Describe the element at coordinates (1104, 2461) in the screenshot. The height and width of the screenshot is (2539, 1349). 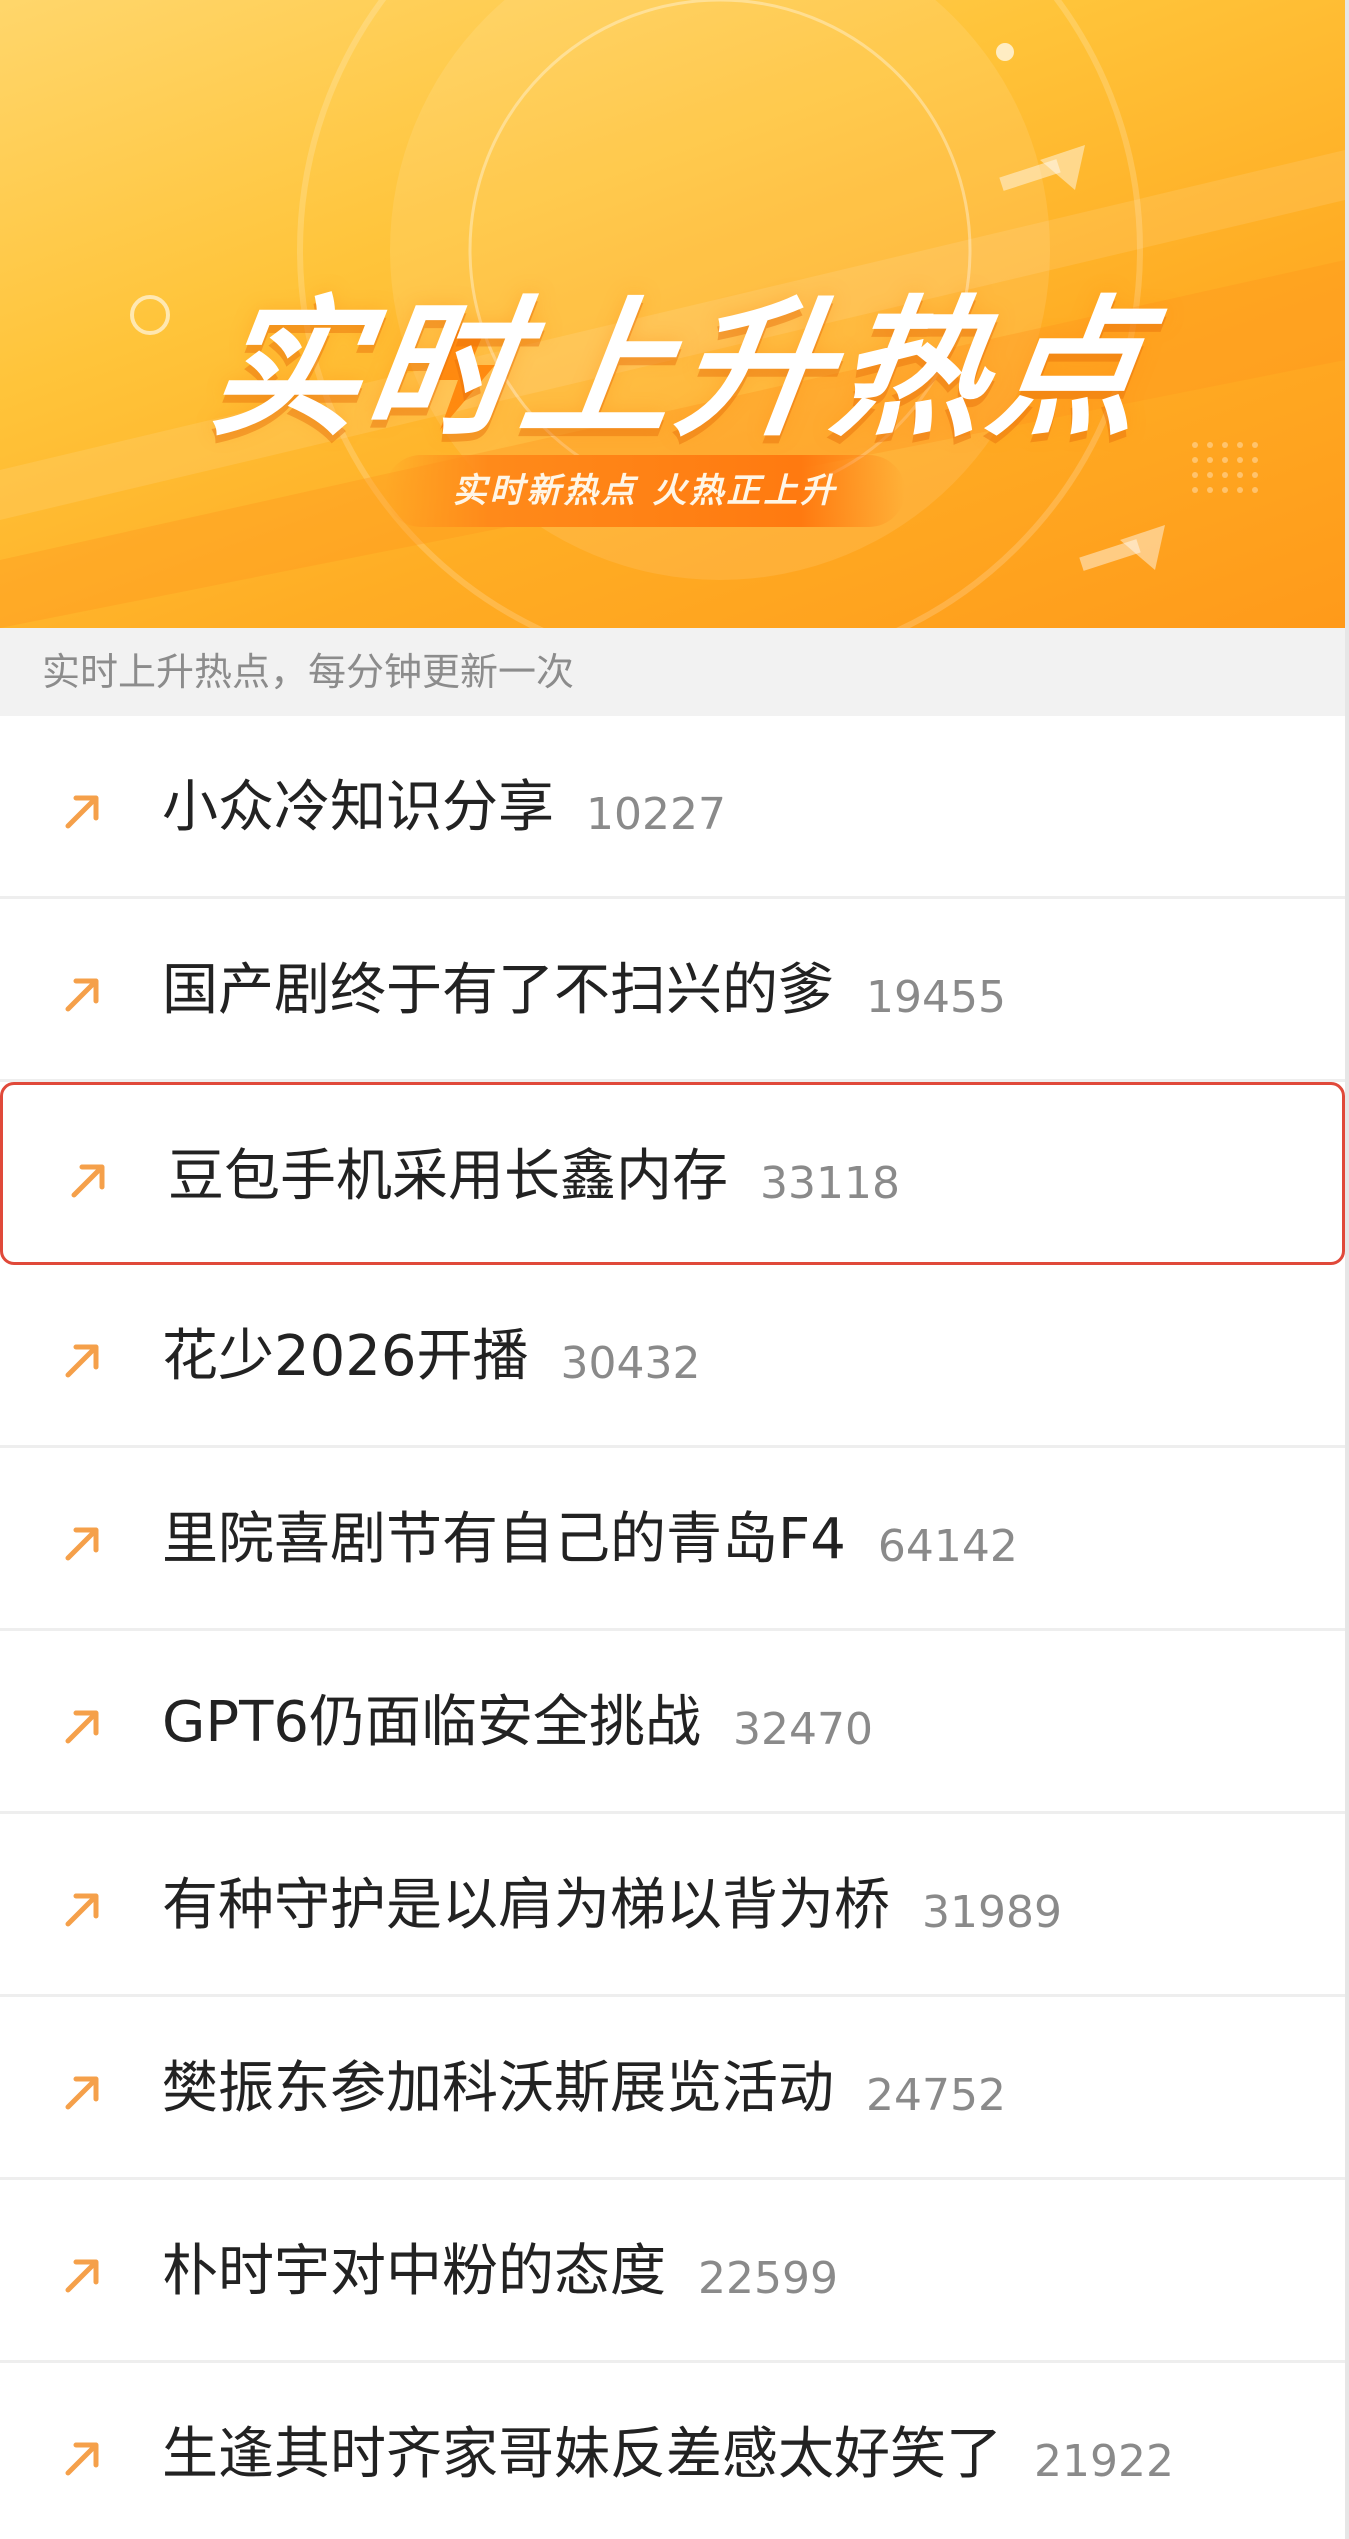
I see `topic-heat-count: 21922` at that location.